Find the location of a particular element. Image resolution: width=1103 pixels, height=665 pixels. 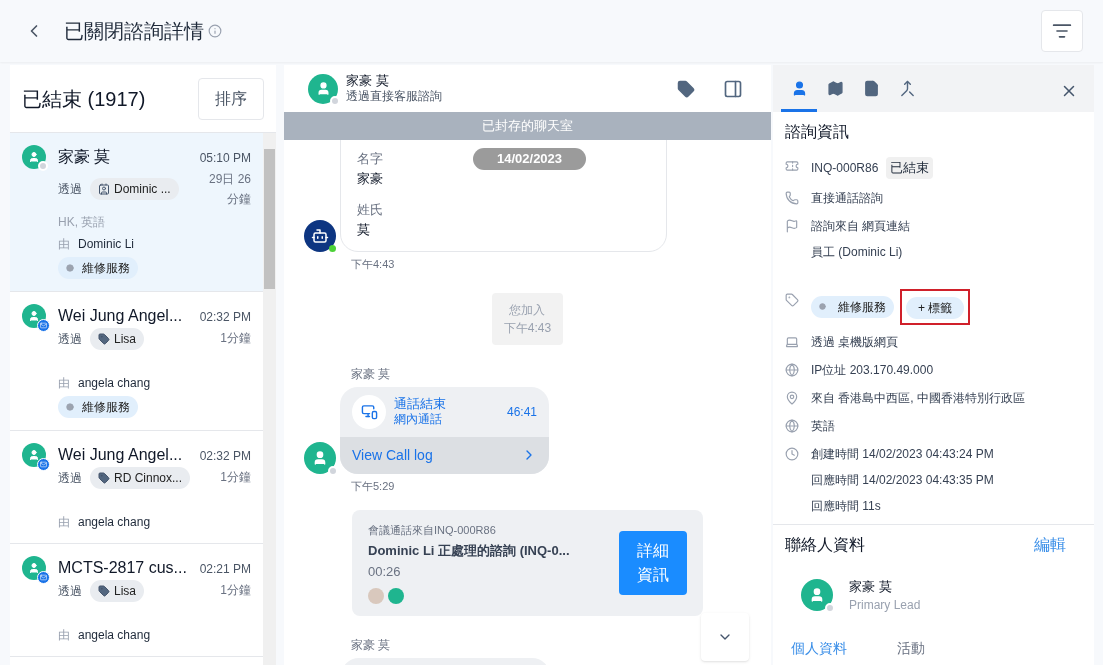

contact-tab: 活動 is located at coordinates (911, 651).